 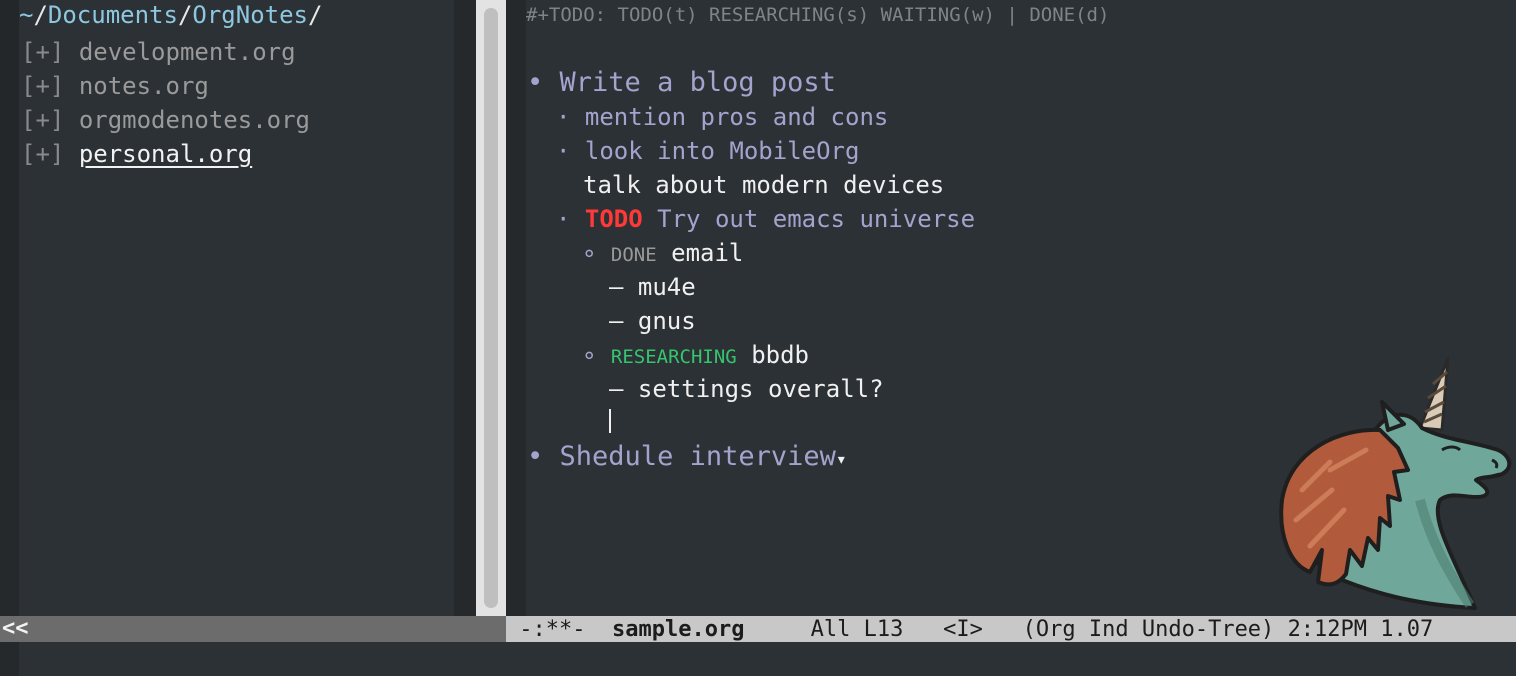 I want to click on heading-write-blog-post: • Write a blog post, so click(x=681, y=83).